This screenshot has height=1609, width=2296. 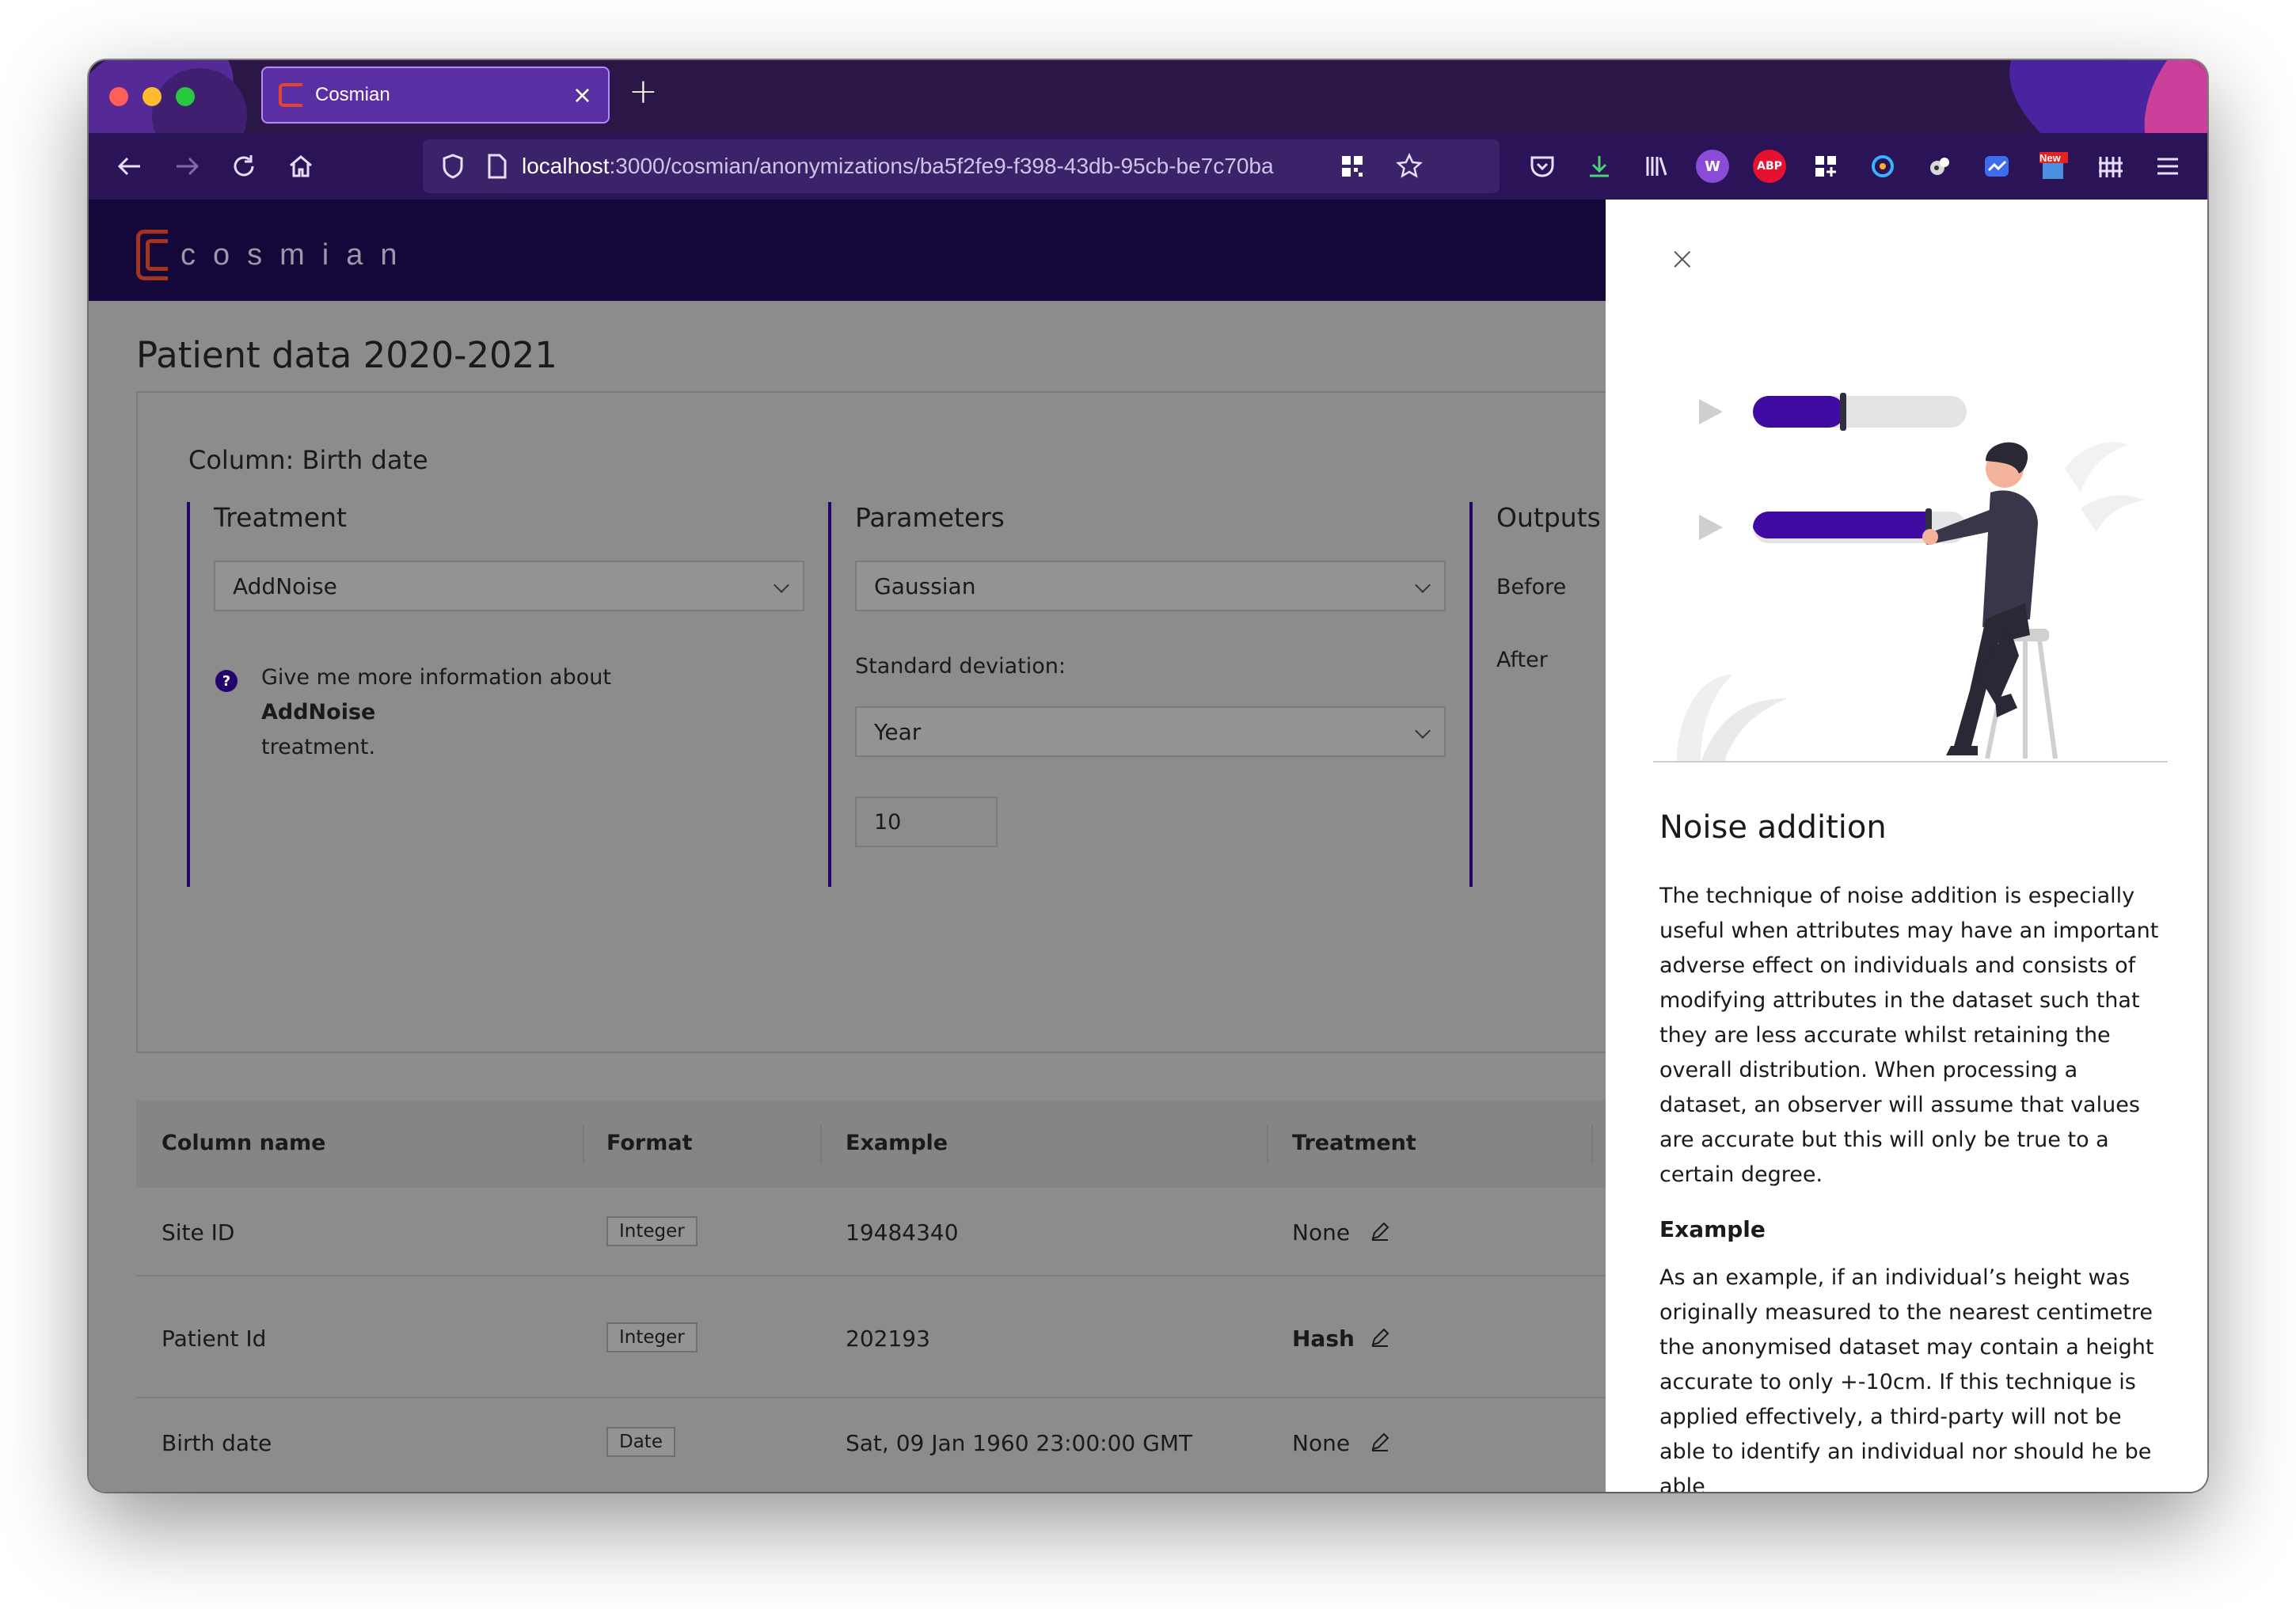 What do you see at coordinates (1883, 166) in the screenshot?
I see `vpn-extension-icon` at bounding box center [1883, 166].